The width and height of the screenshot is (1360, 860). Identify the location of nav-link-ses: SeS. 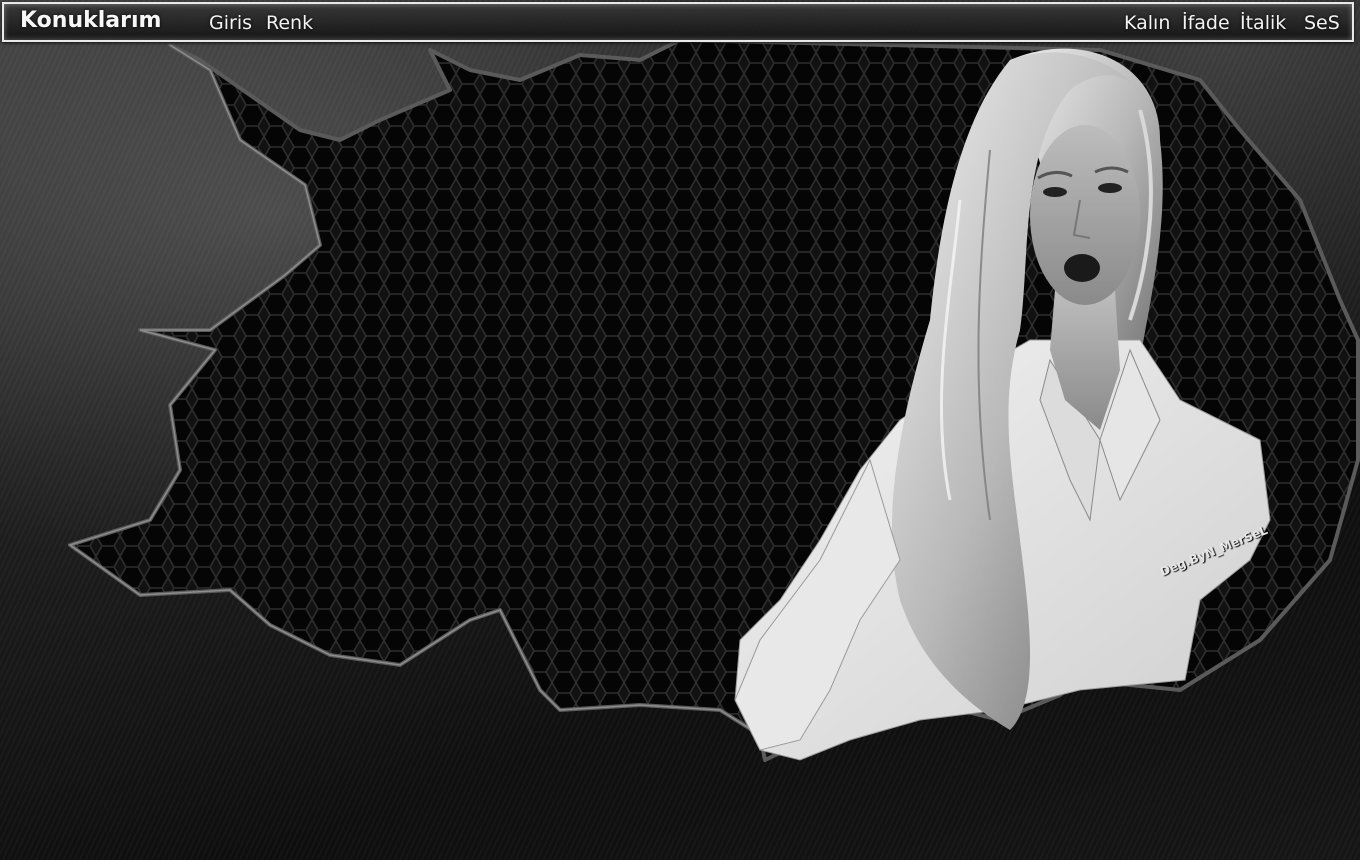
(1322, 23).